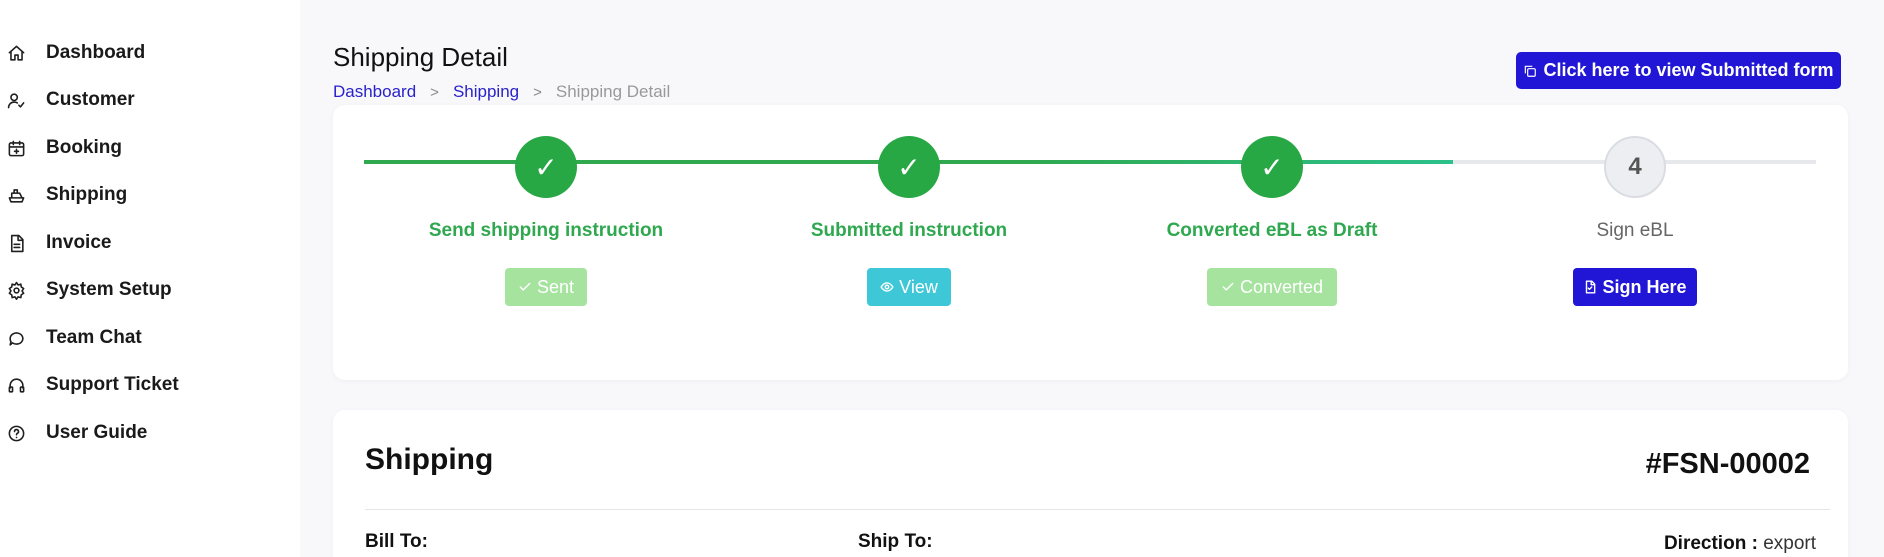  Describe the element at coordinates (1635, 230) in the screenshot. I see `step-4-label: Sign eBL` at that location.